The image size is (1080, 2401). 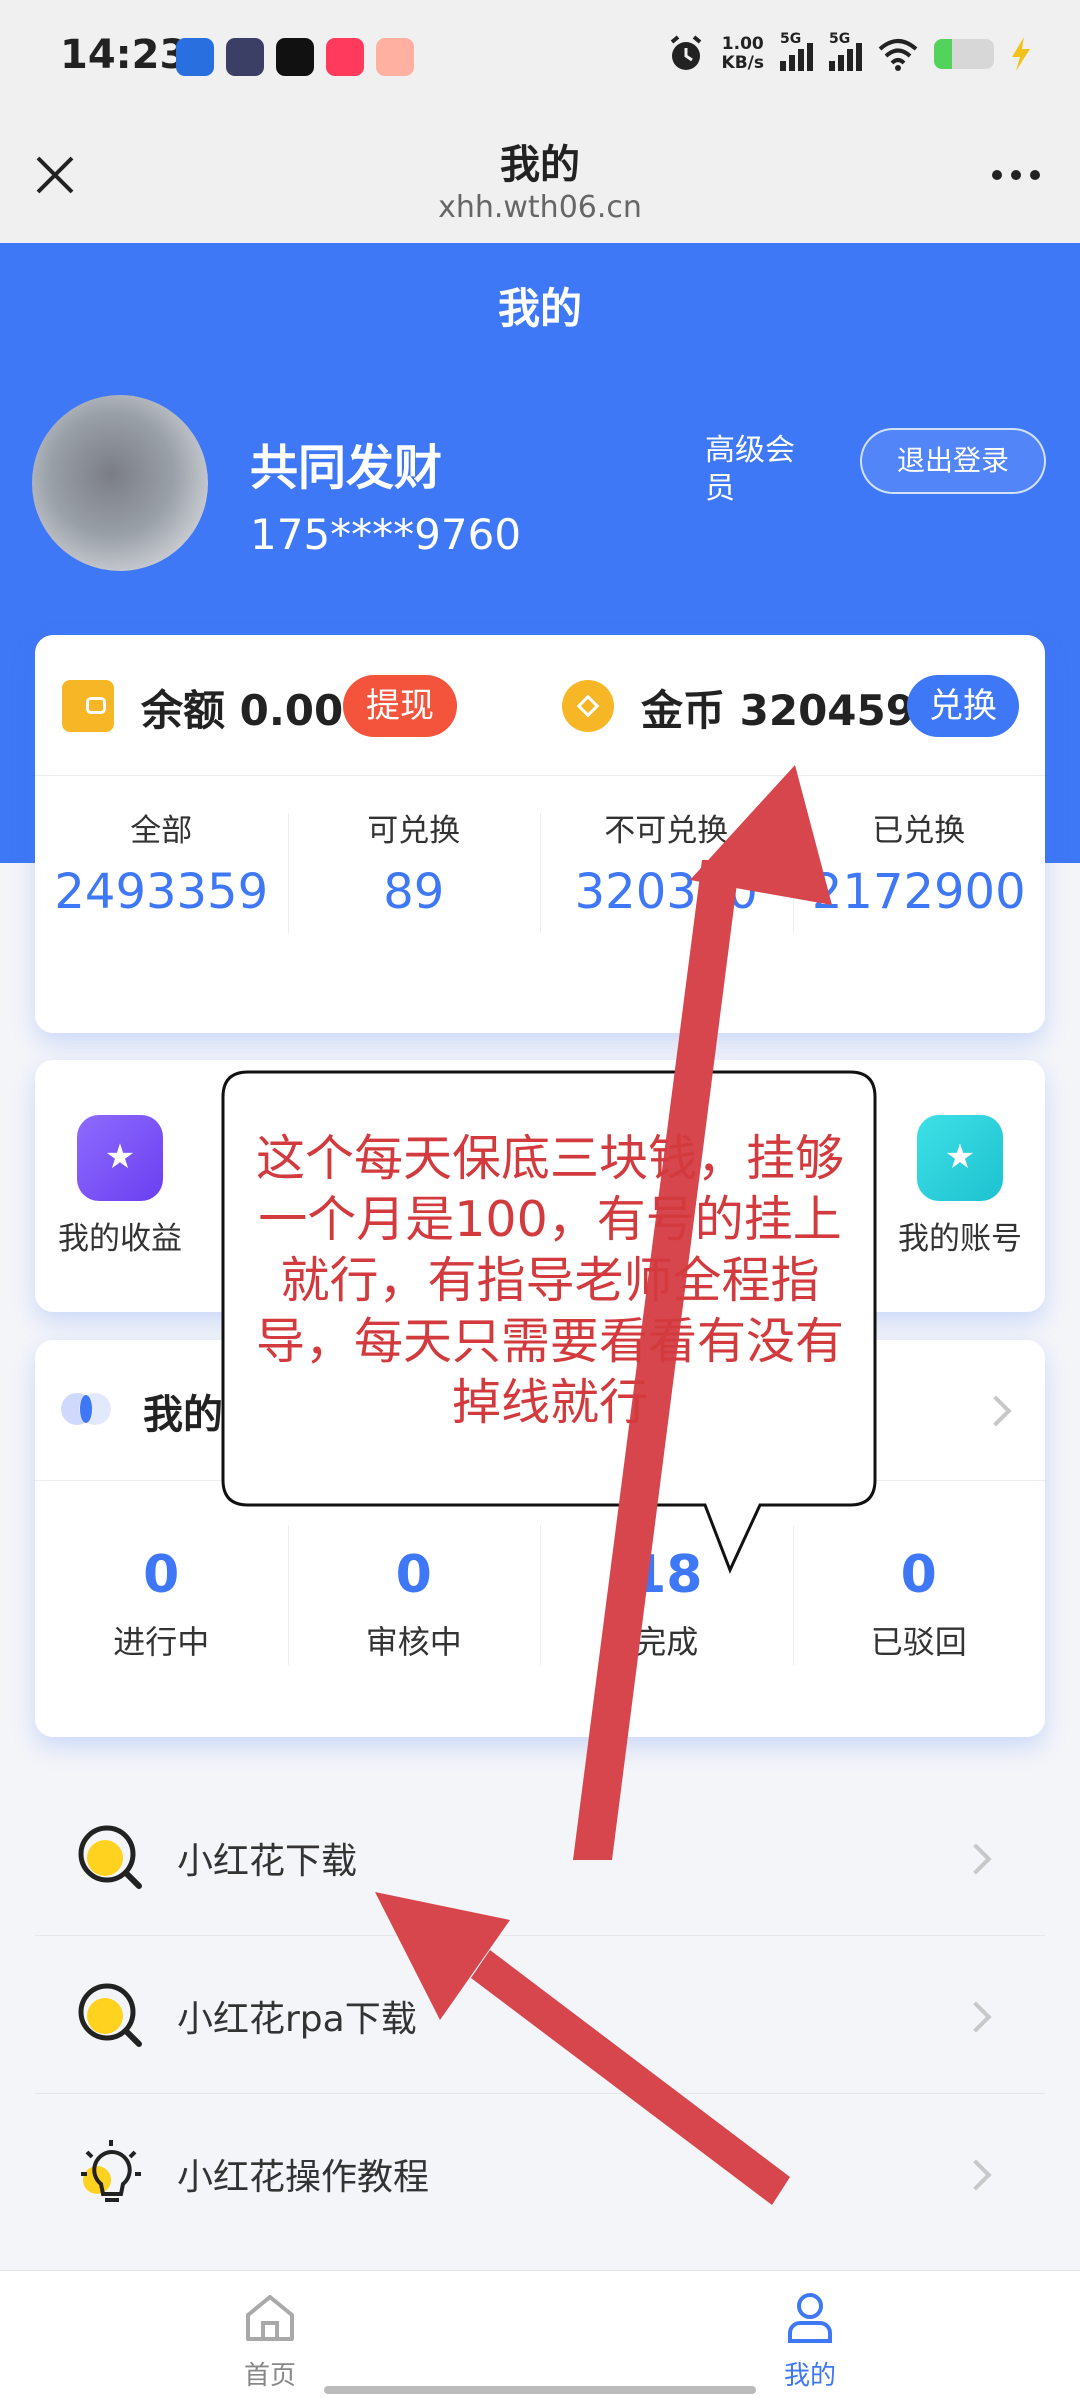 What do you see at coordinates (582, 2048) in the screenshot?
I see `arrow-left` at bounding box center [582, 2048].